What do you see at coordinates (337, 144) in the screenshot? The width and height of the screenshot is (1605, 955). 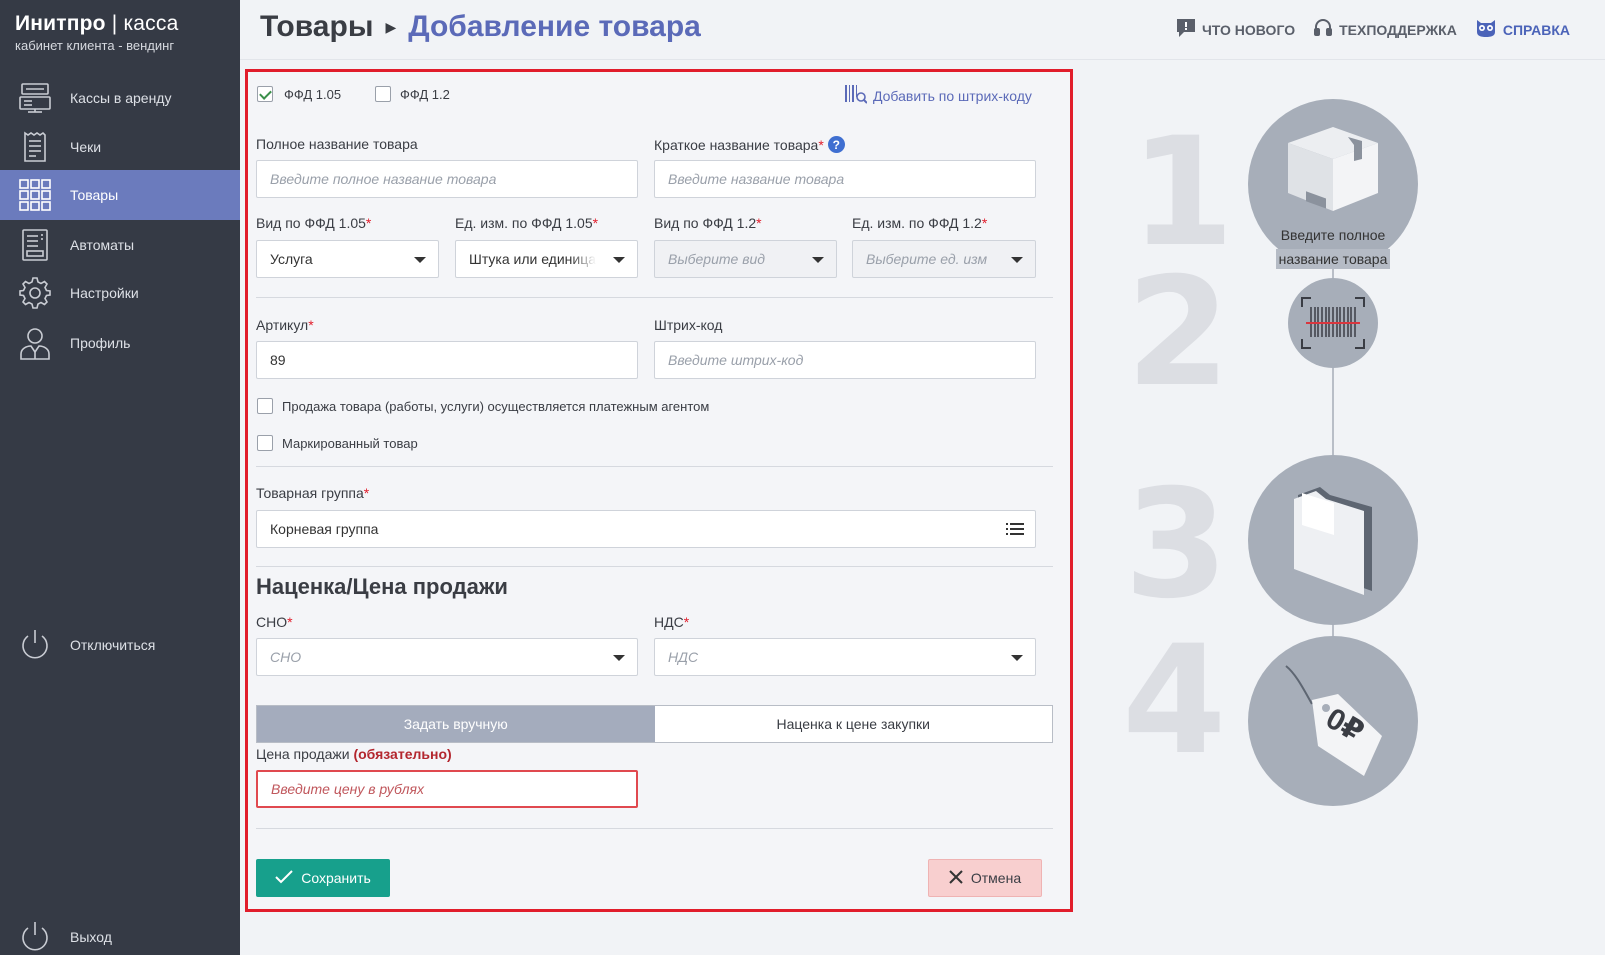 I see `full-name-label: Полное название товара` at bounding box center [337, 144].